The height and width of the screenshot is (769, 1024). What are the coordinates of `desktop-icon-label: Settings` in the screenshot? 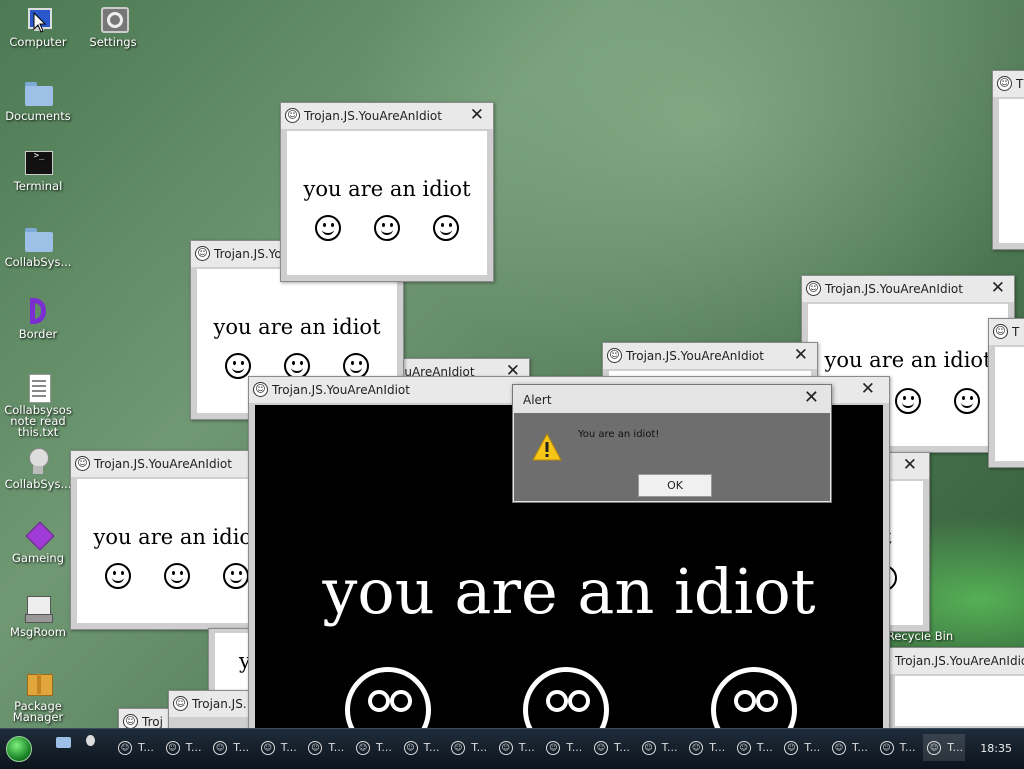 It's located at (113, 42).